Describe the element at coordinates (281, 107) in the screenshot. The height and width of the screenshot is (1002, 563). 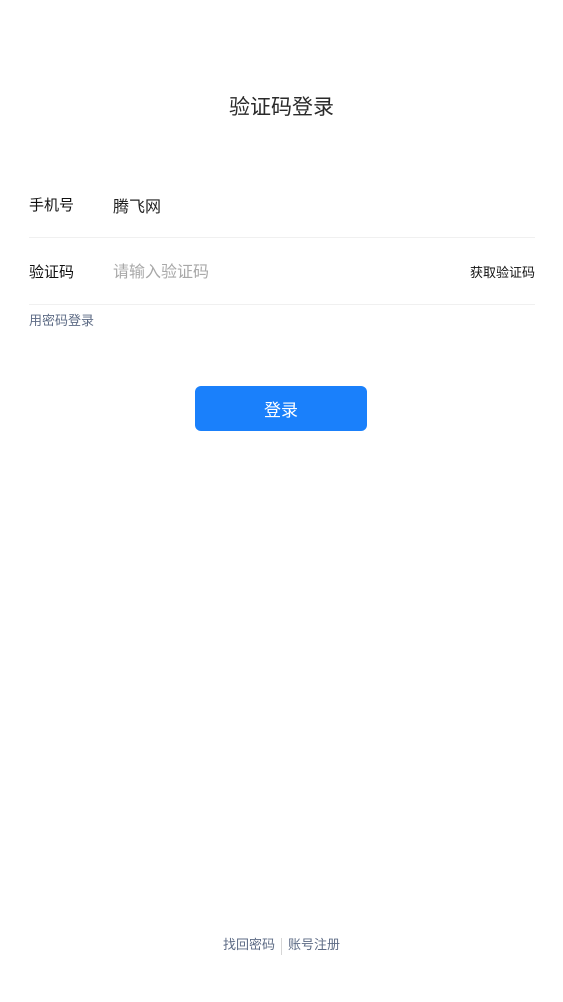
I see `page-title: 验证码登录` at that location.